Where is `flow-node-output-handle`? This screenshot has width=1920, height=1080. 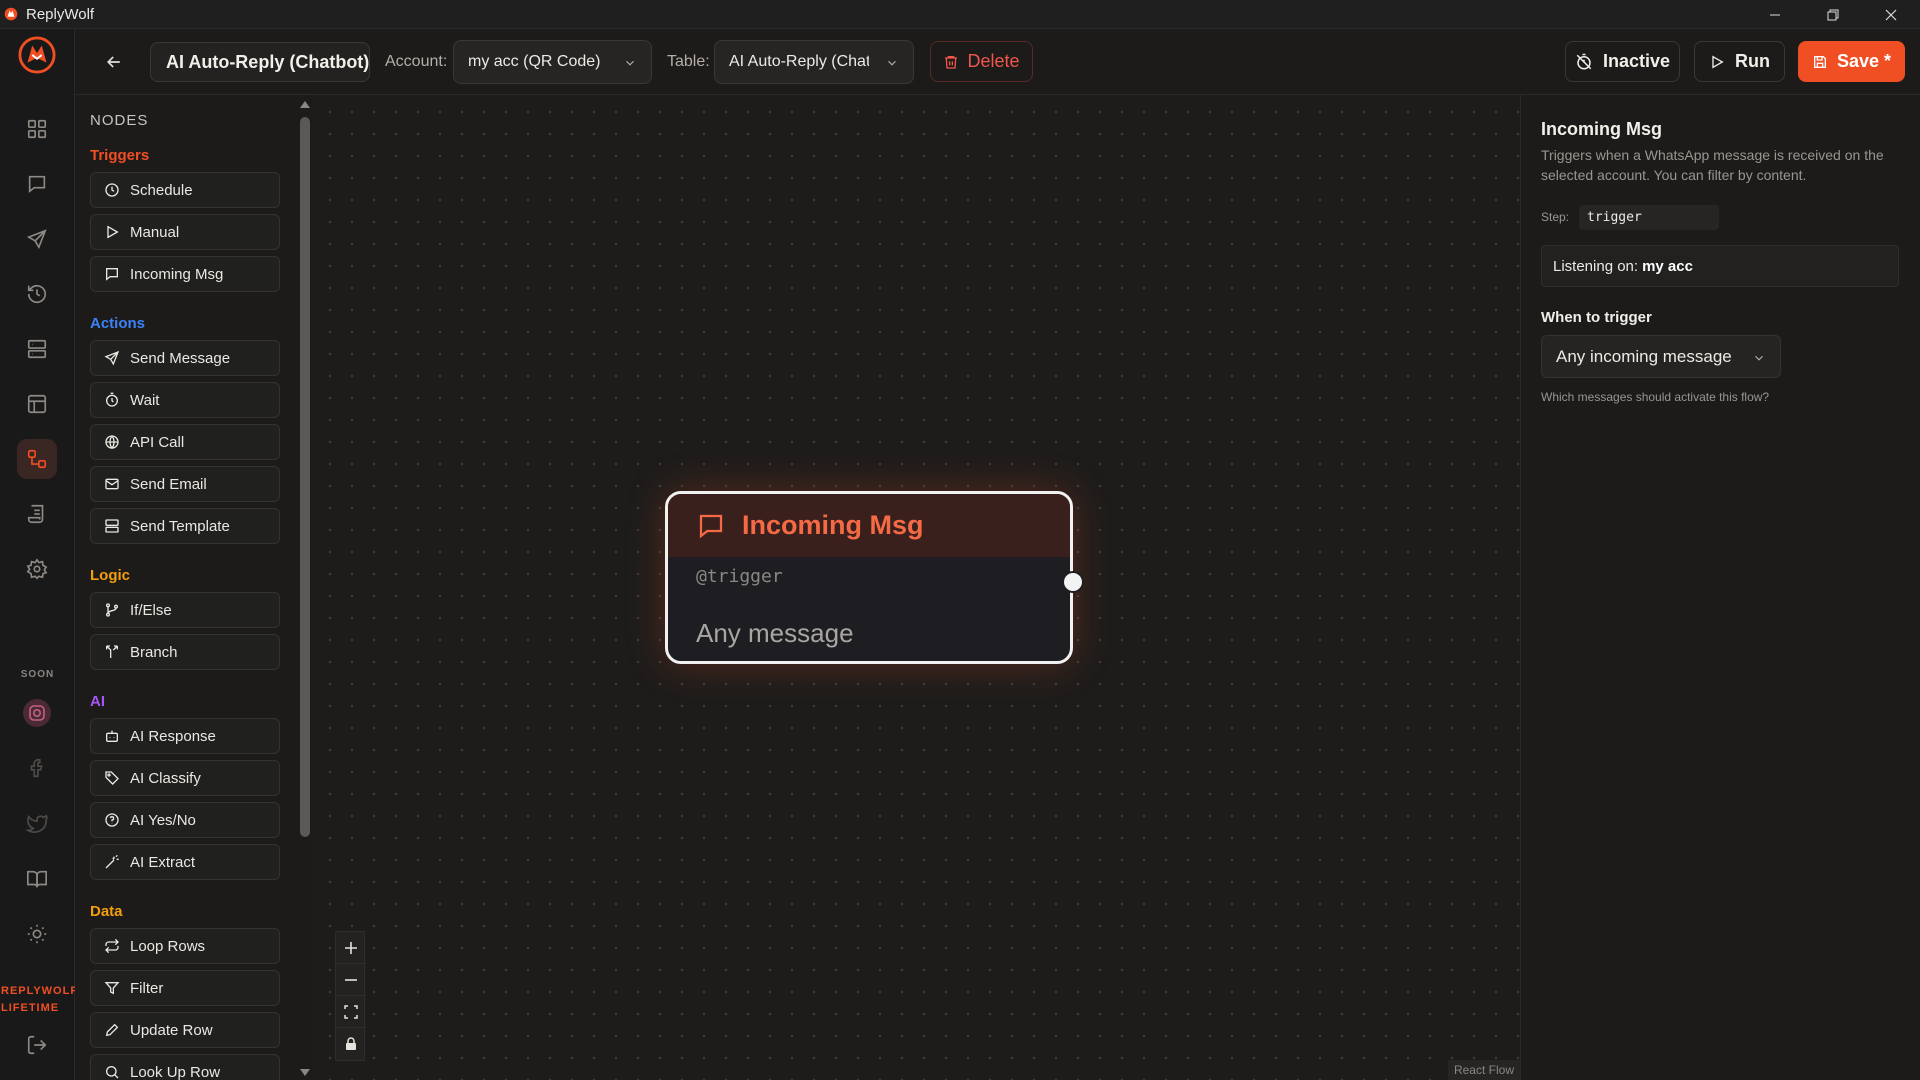
flow-node-output-handle is located at coordinates (1073, 582).